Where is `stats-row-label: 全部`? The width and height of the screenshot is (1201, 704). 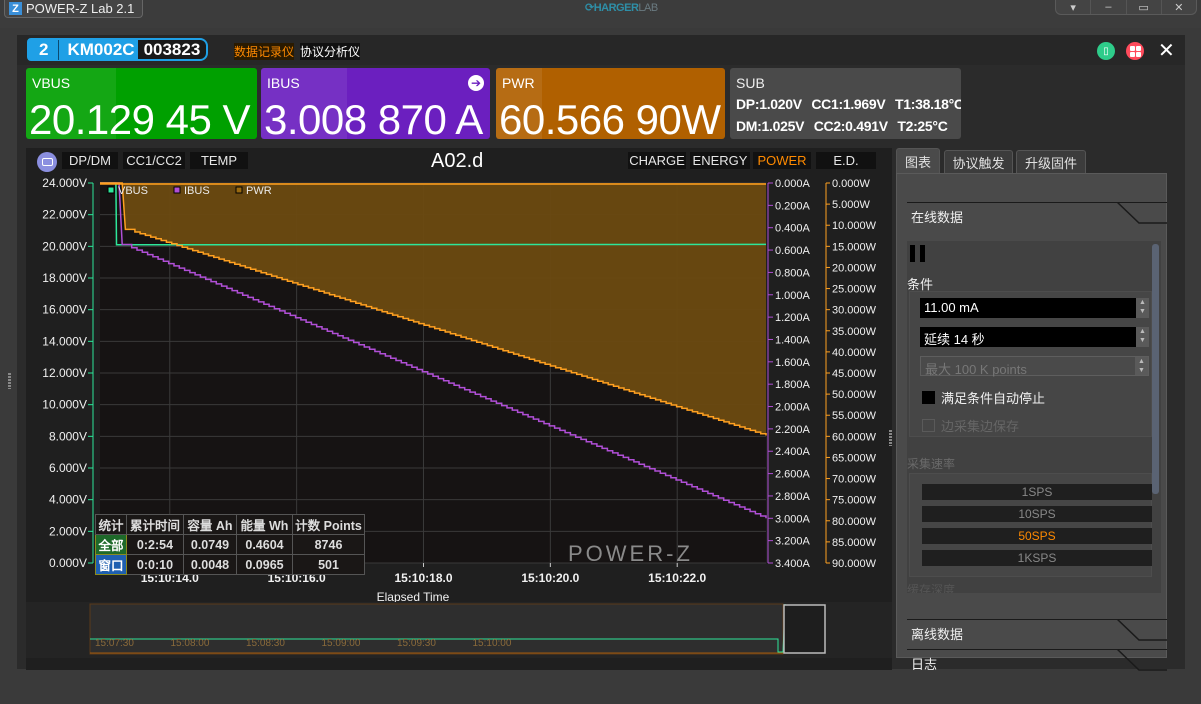 stats-row-label: 全部 is located at coordinates (111, 544).